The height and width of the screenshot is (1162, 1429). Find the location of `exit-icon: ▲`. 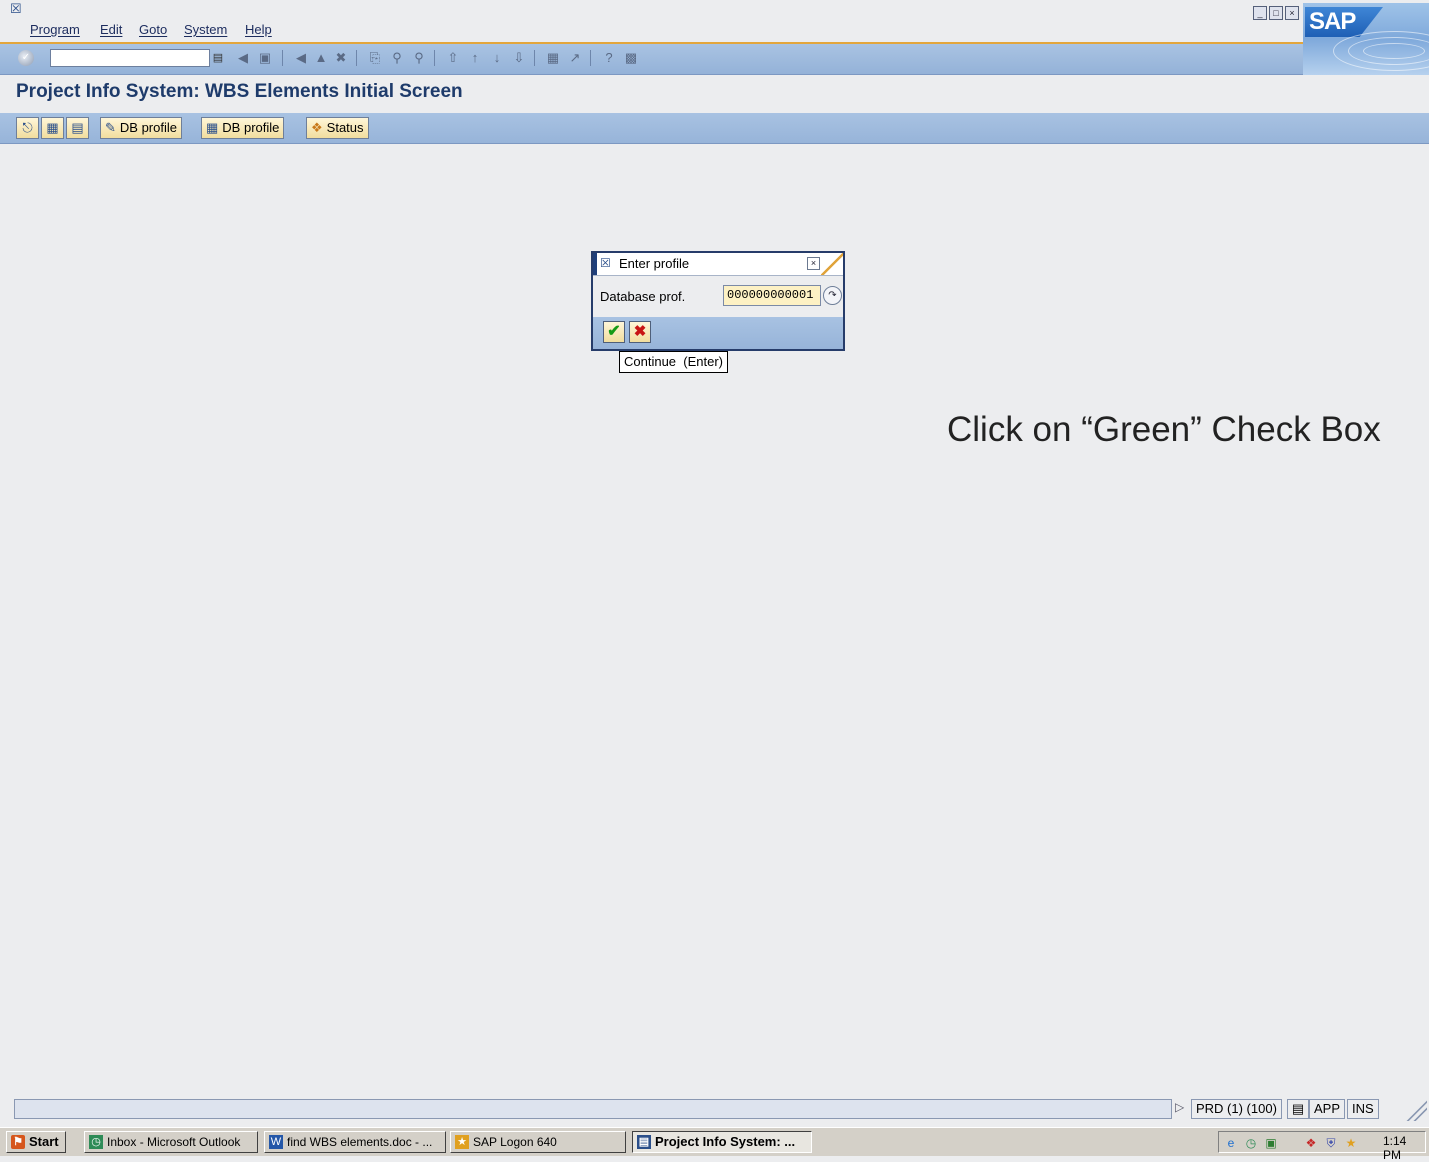

exit-icon: ▲ is located at coordinates (321, 58).